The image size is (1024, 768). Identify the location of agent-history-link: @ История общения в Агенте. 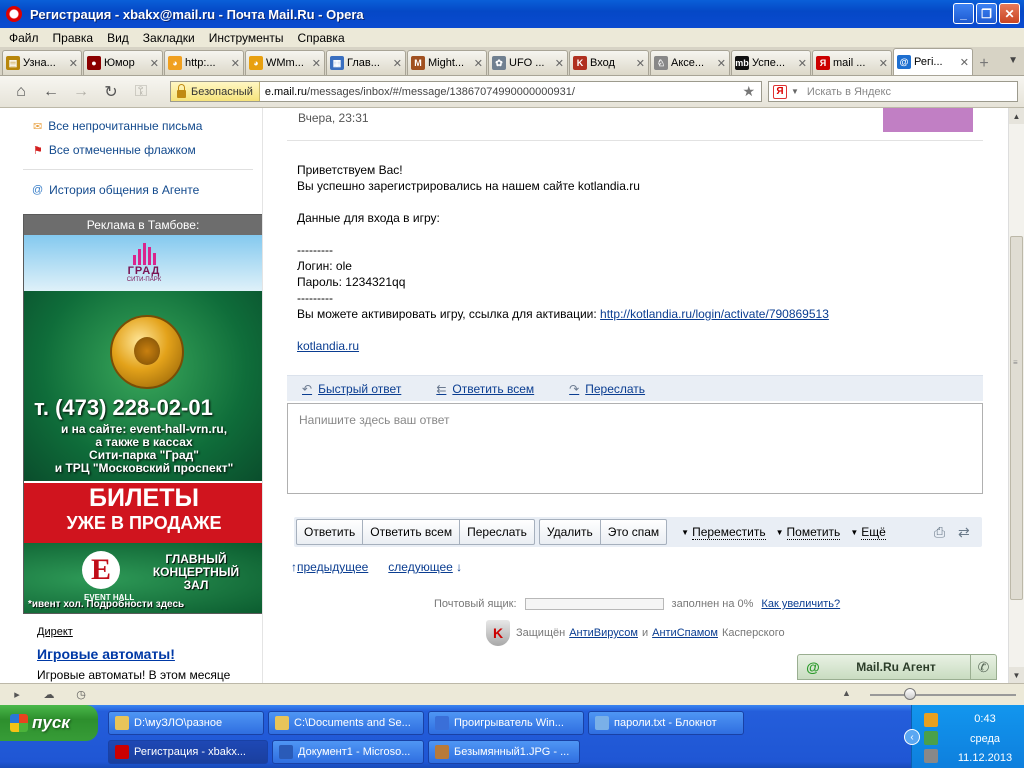
(115, 190).